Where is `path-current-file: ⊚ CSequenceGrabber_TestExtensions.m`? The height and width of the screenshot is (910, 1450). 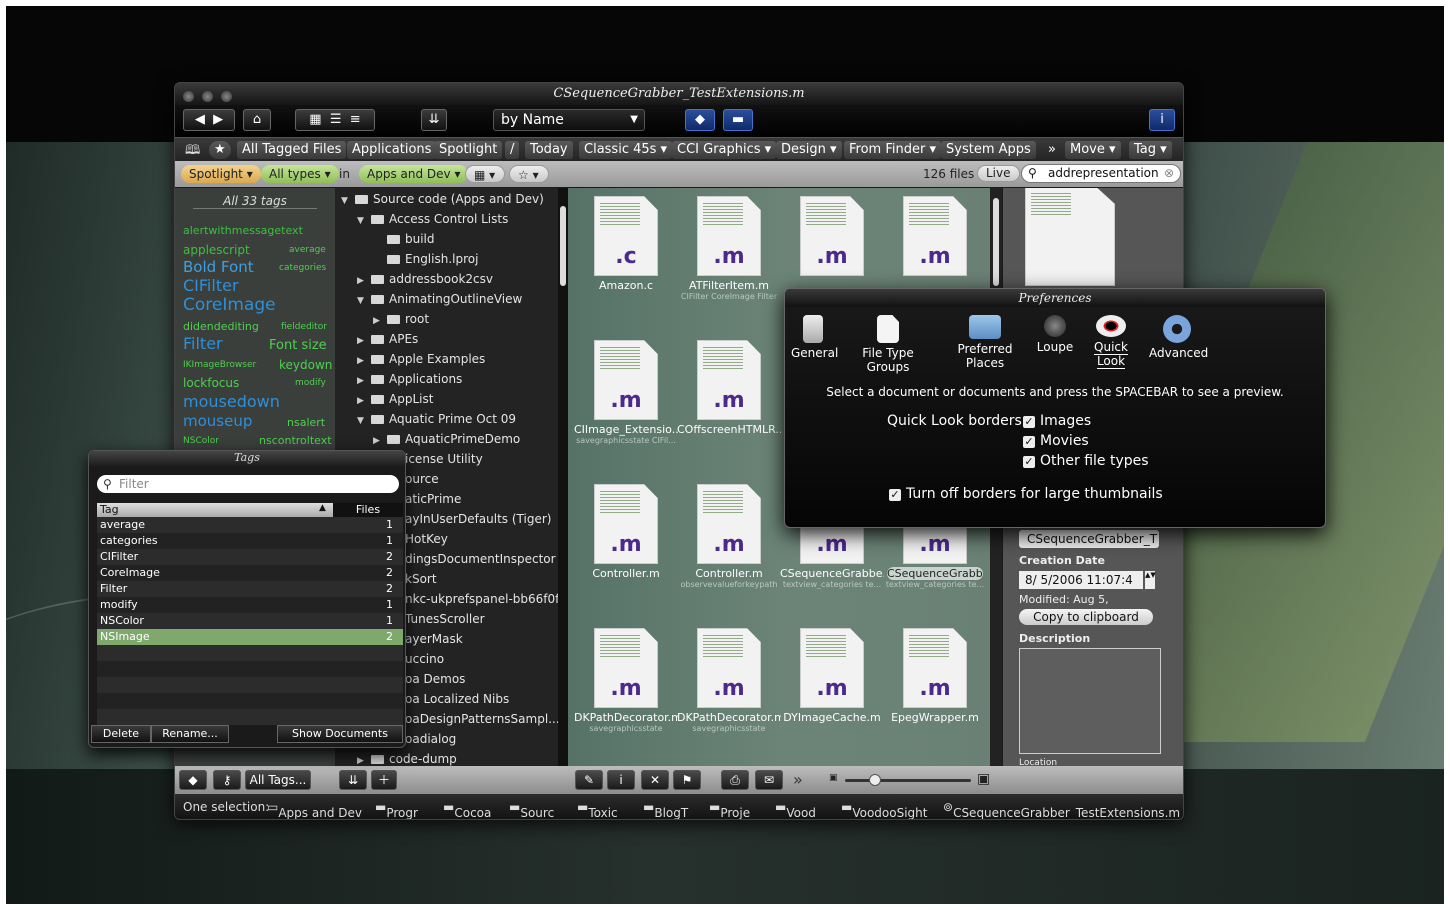
path-current-file: ⊚ CSequenceGrabber_TestExtensions.m is located at coordinates (1061, 809).